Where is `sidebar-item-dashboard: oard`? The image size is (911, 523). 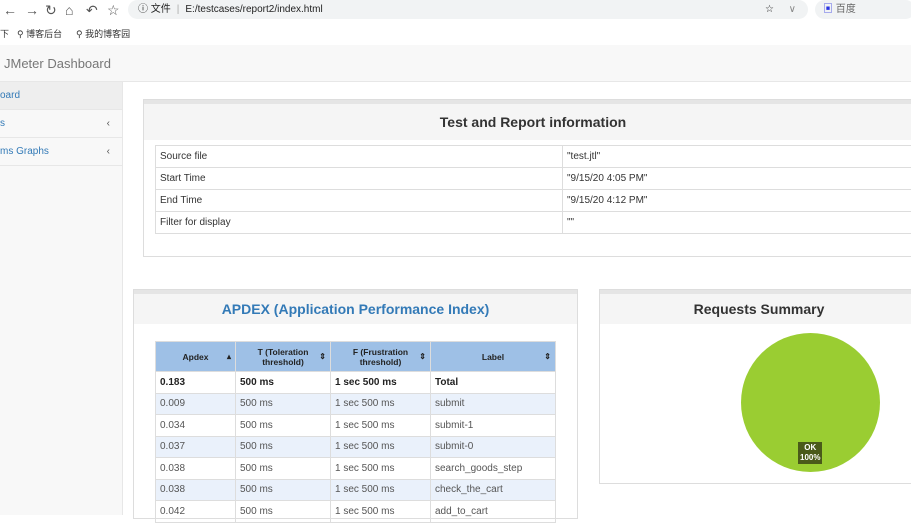
sidebar-item-dashboard: oard is located at coordinates (61, 96).